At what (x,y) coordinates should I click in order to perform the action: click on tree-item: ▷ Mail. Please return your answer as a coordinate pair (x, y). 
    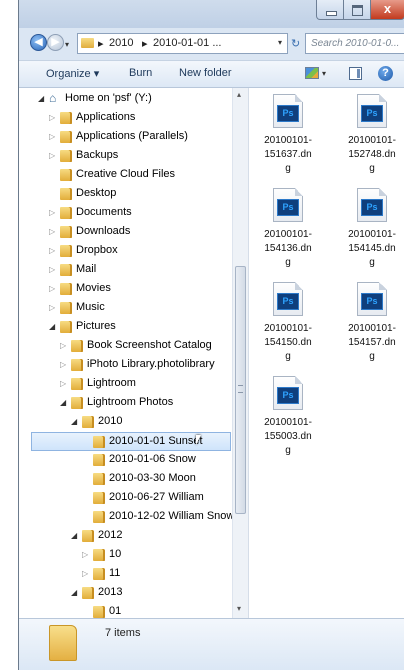
    Looking at the image, I should click on (133, 270).